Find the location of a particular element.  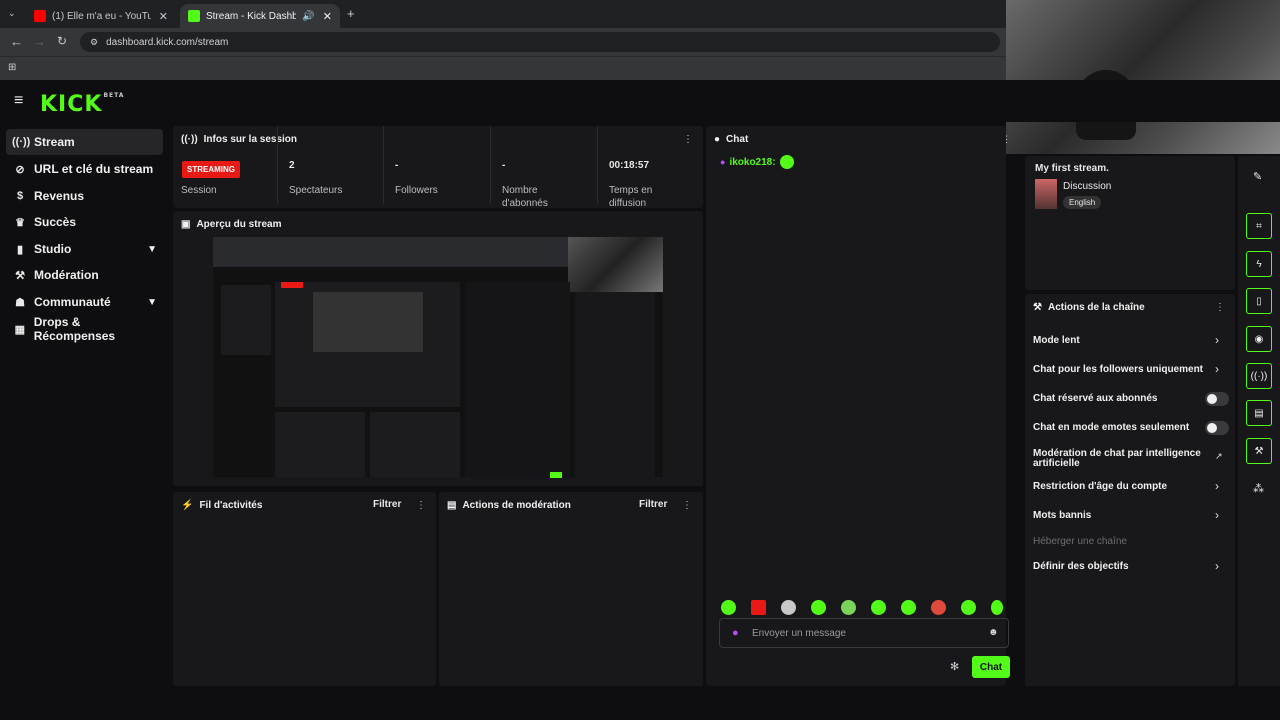

sidebar-item-communaute: ☗ Communauté ▼ is located at coordinates (84, 302).